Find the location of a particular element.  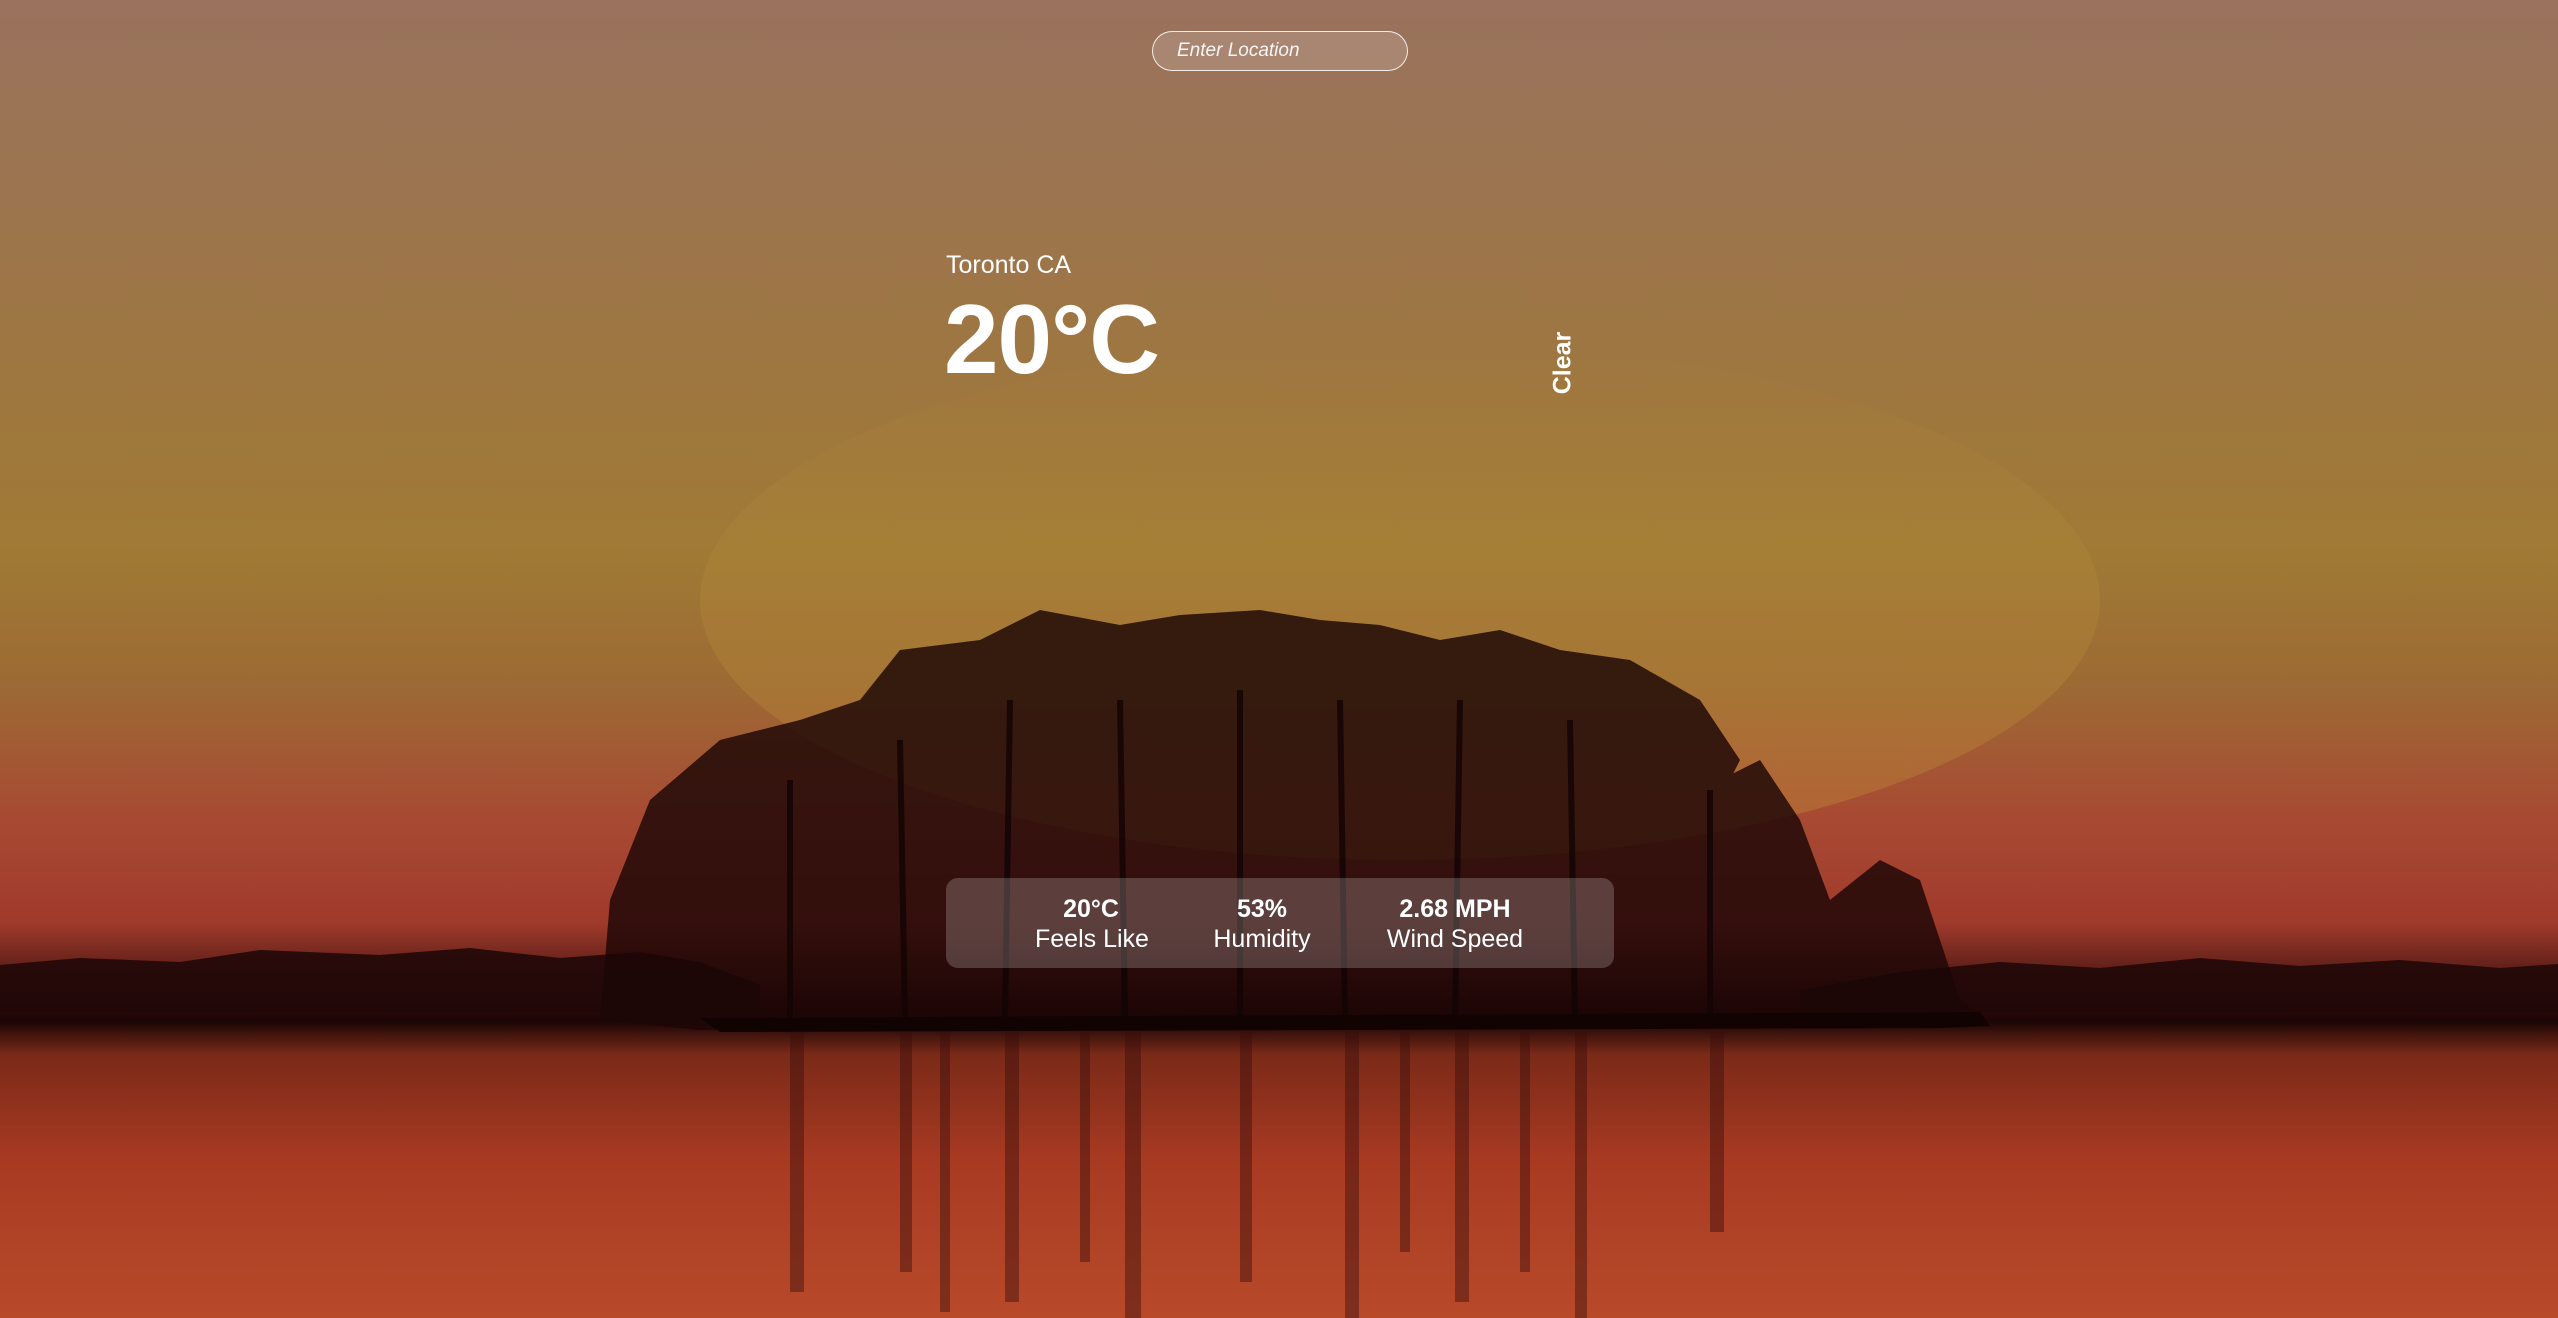

wind-speed-stat: 2.68 MPH Wind Speed is located at coordinates (1455, 924).